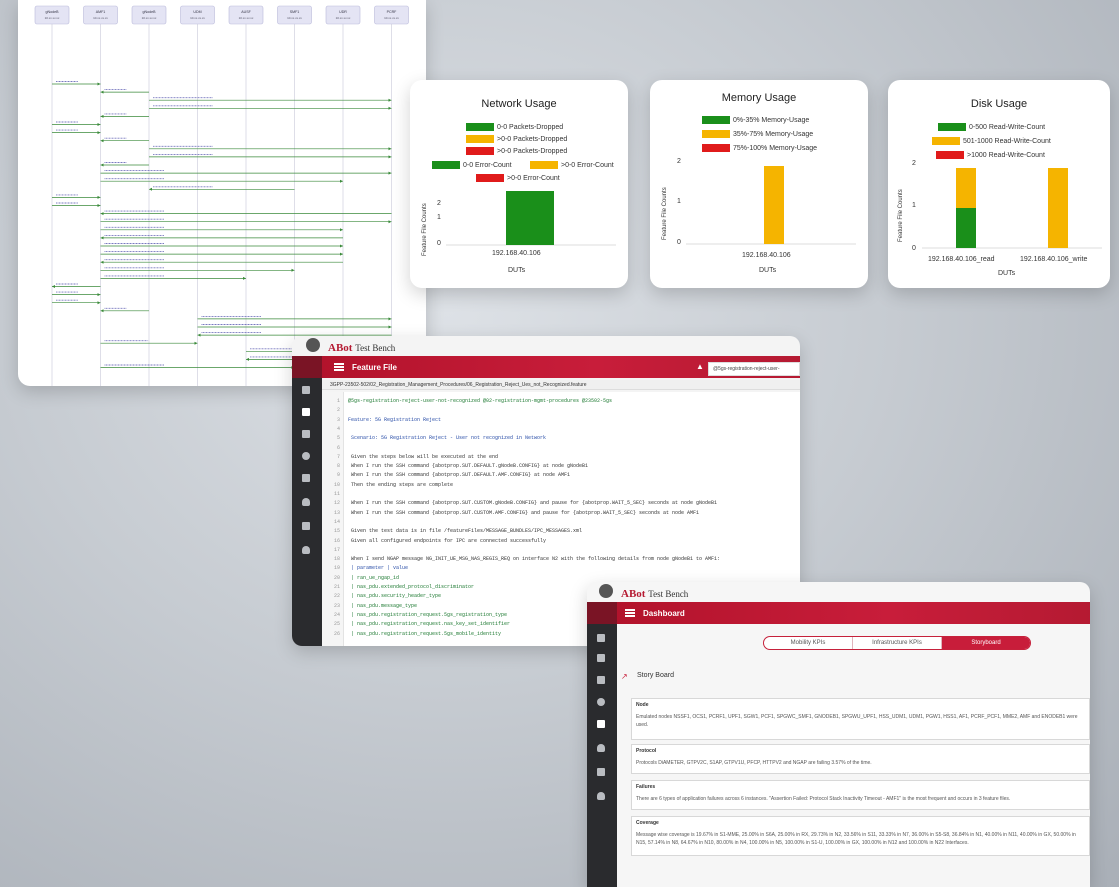 This screenshot has height=887, width=1119. Describe the element at coordinates (336, 596) in the screenshot. I see `line-number: 22` at that location.